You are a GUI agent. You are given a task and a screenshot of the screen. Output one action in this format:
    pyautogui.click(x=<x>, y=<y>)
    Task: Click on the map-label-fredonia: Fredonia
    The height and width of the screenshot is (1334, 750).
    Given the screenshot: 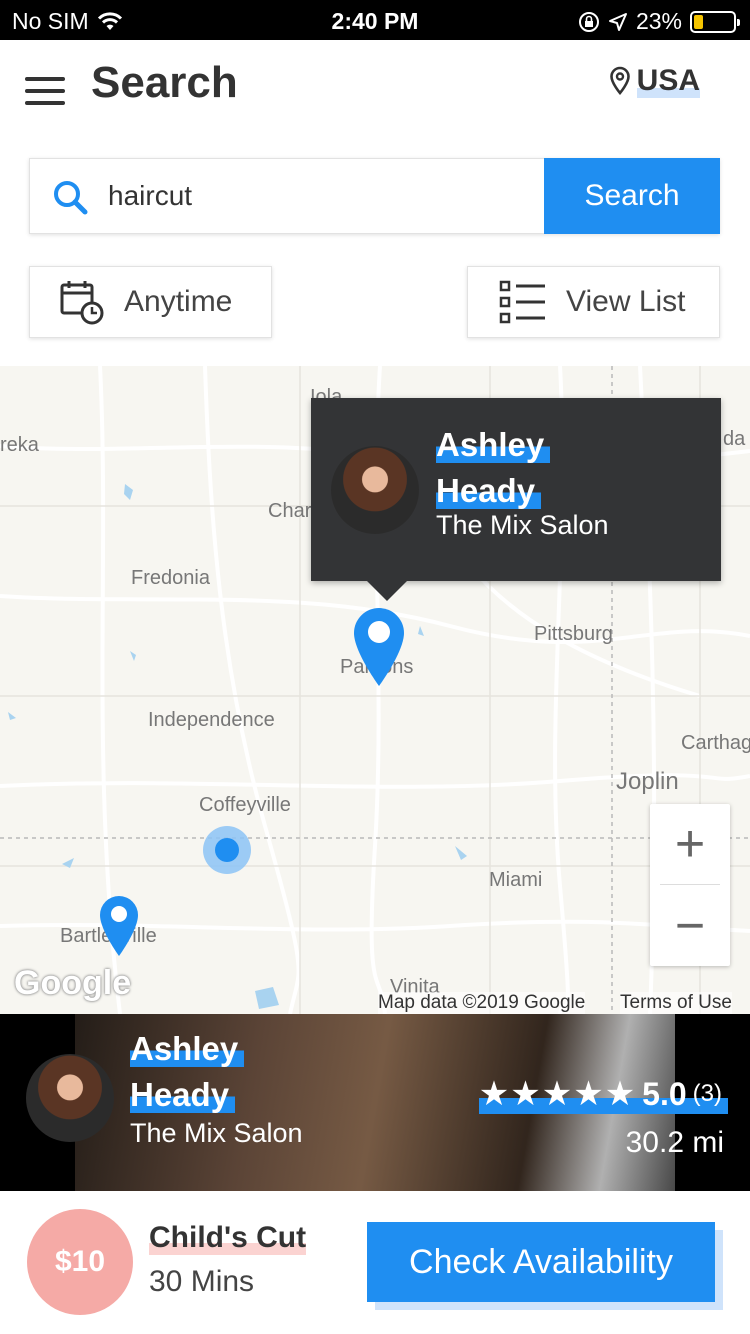 What is the action you would take?
    pyautogui.click(x=170, y=578)
    